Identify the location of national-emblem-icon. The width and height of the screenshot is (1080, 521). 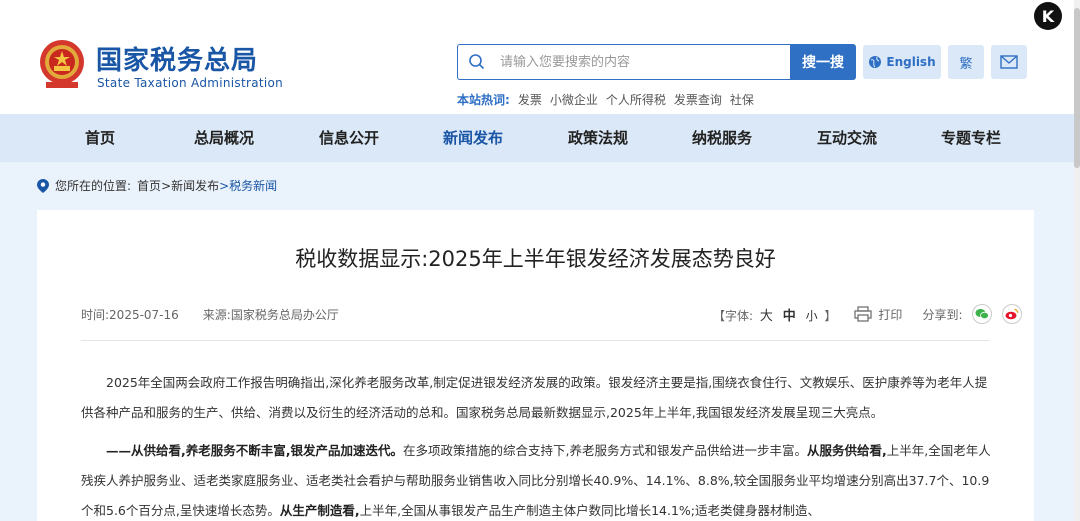
(62, 64).